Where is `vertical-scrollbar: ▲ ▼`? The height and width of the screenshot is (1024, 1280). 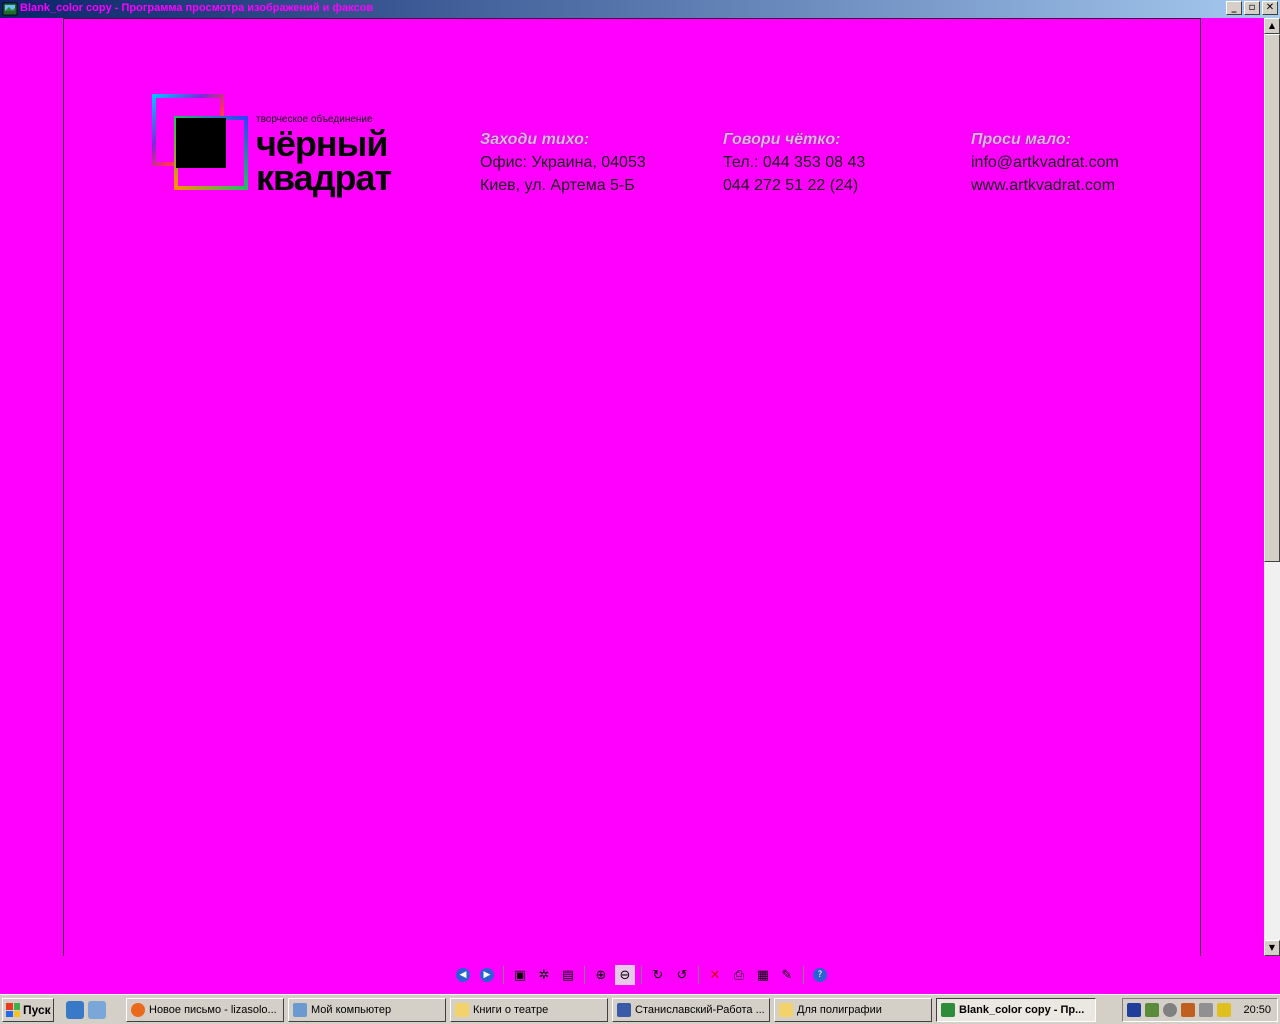 vertical-scrollbar: ▲ ▼ is located at coordinates (1272, 487).